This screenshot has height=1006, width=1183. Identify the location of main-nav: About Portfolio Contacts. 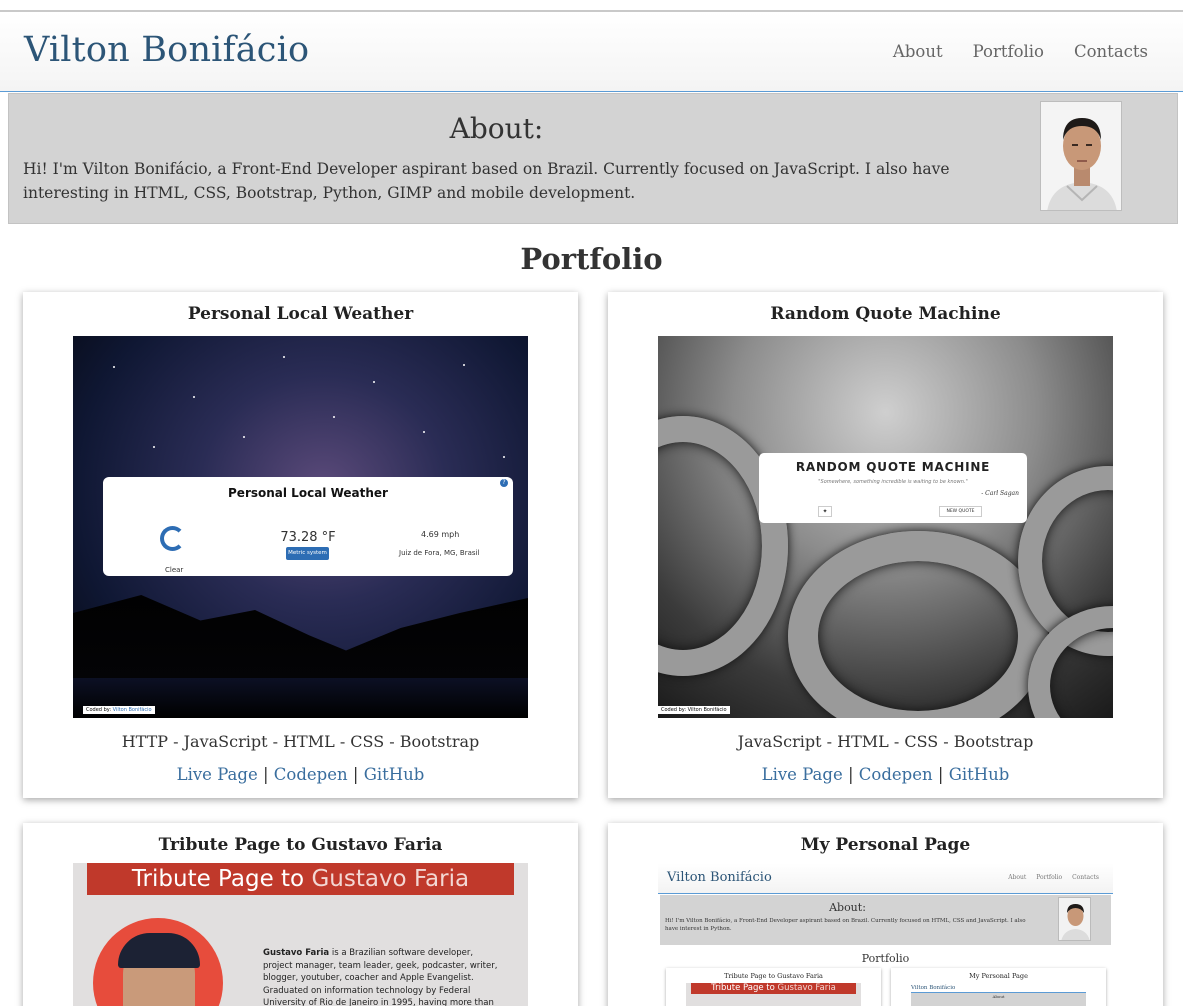
(1020, 51).